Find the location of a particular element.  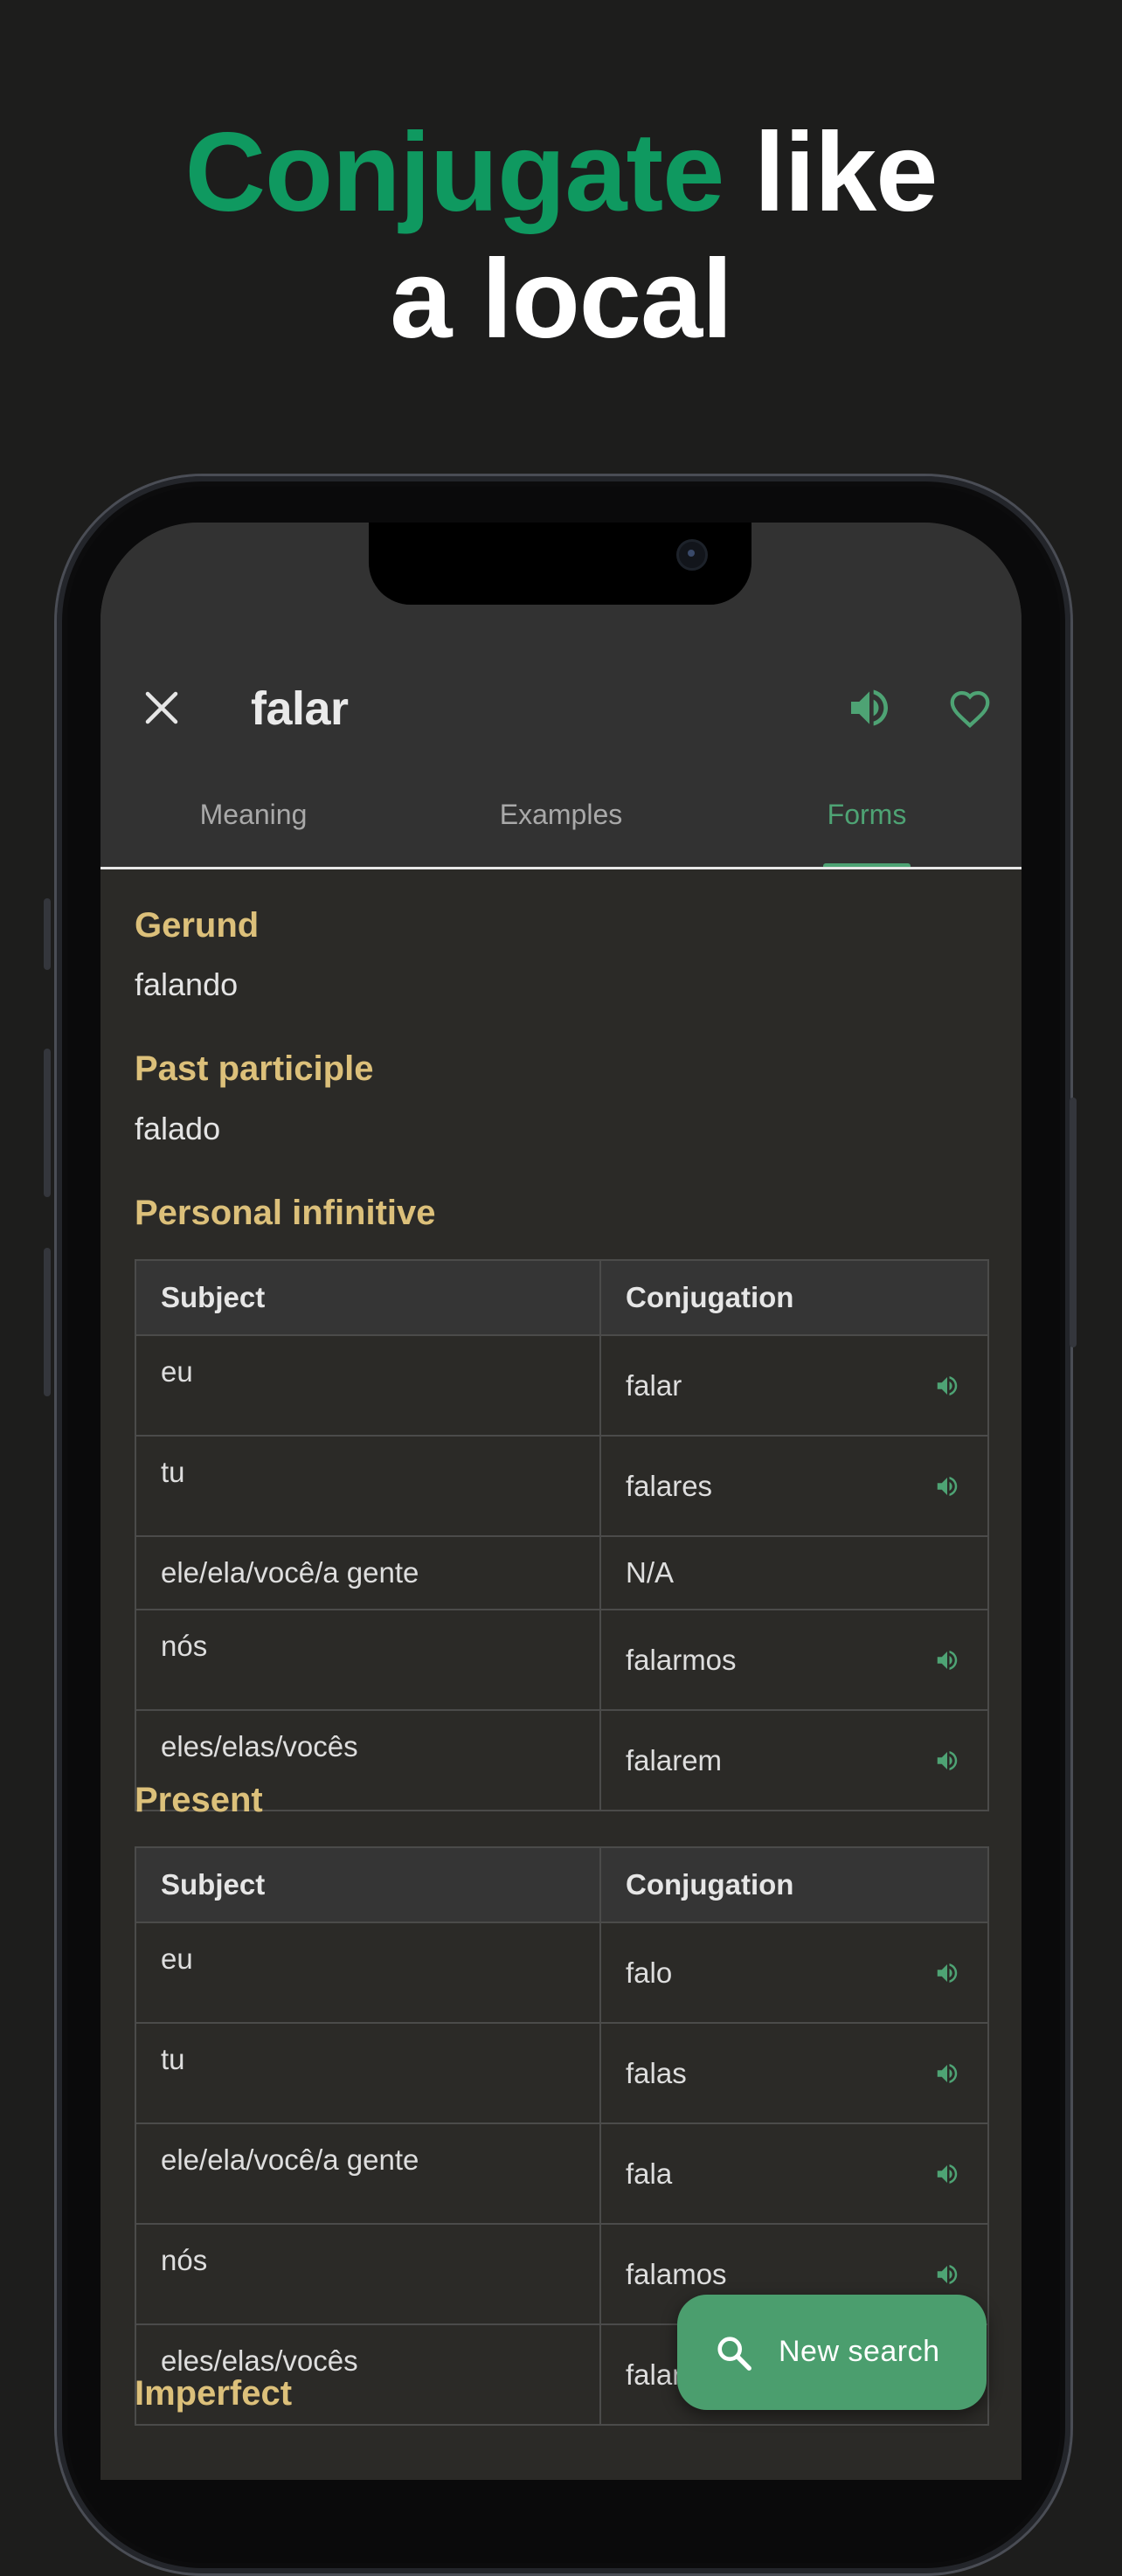

table-row: ele/ela/você/a gente fala is located at coordinates (562, 2173).